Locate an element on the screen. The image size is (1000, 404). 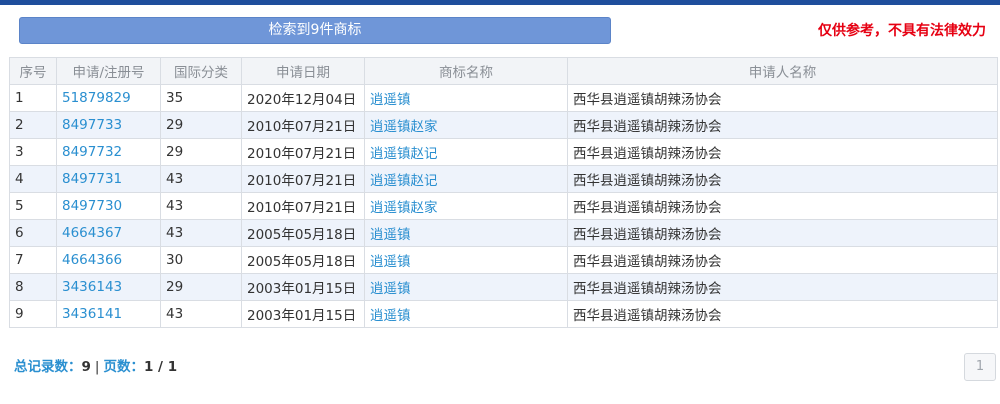
column-header-trademark-name: 商标名称 is located at coordinates (466, 71).